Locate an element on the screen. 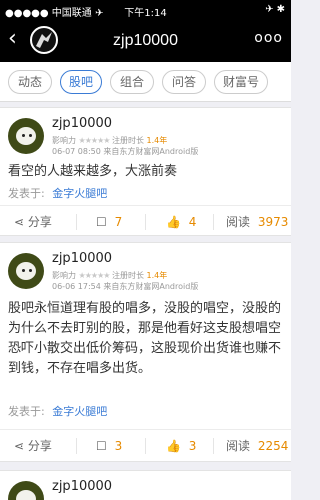  post-content: 看空的人越来越多，大涨前奏 is located at coordinates (147, 172).